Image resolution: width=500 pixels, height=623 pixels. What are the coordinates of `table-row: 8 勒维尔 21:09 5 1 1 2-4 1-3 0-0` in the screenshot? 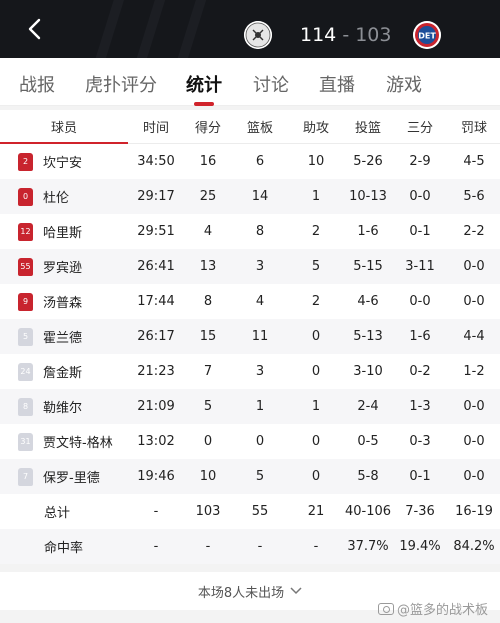 It's located at (250, 406).